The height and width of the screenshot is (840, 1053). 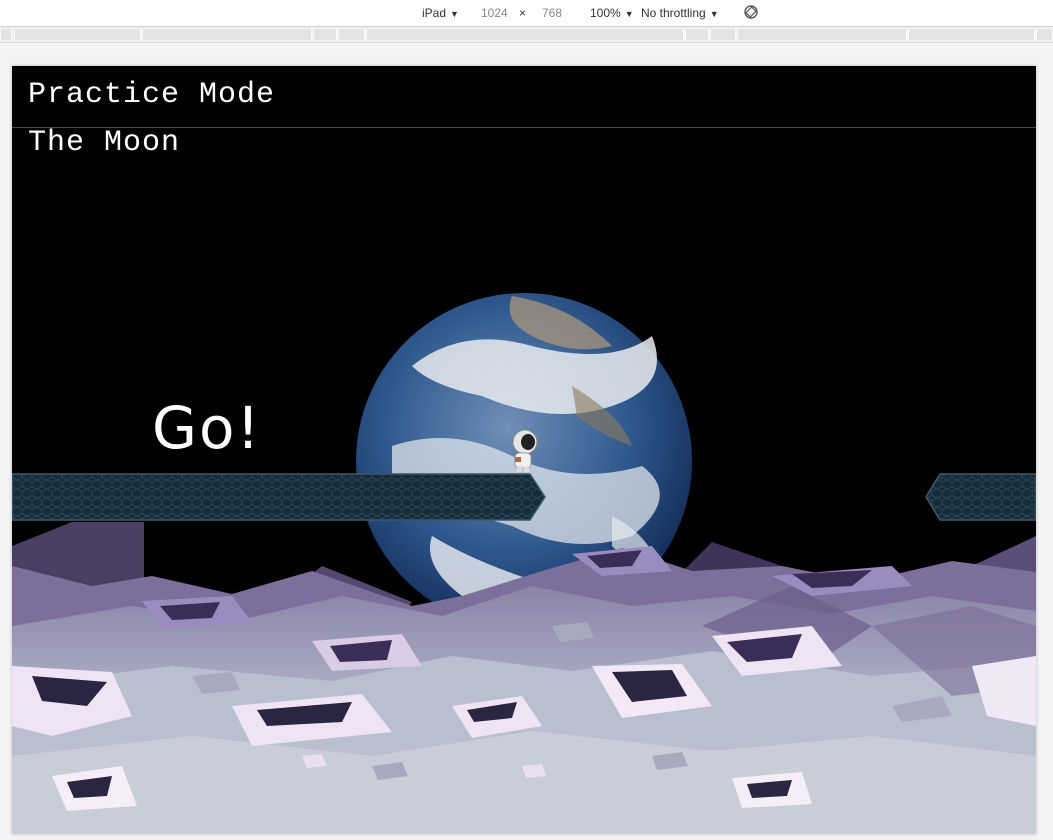 I want to click on device-label: iPad, so click(x=434, y=13).